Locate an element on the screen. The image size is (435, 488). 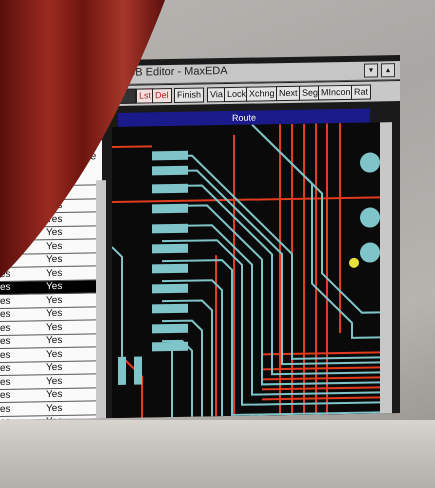
grid-vertical-scrollbar is located at coordinates (101, 300).